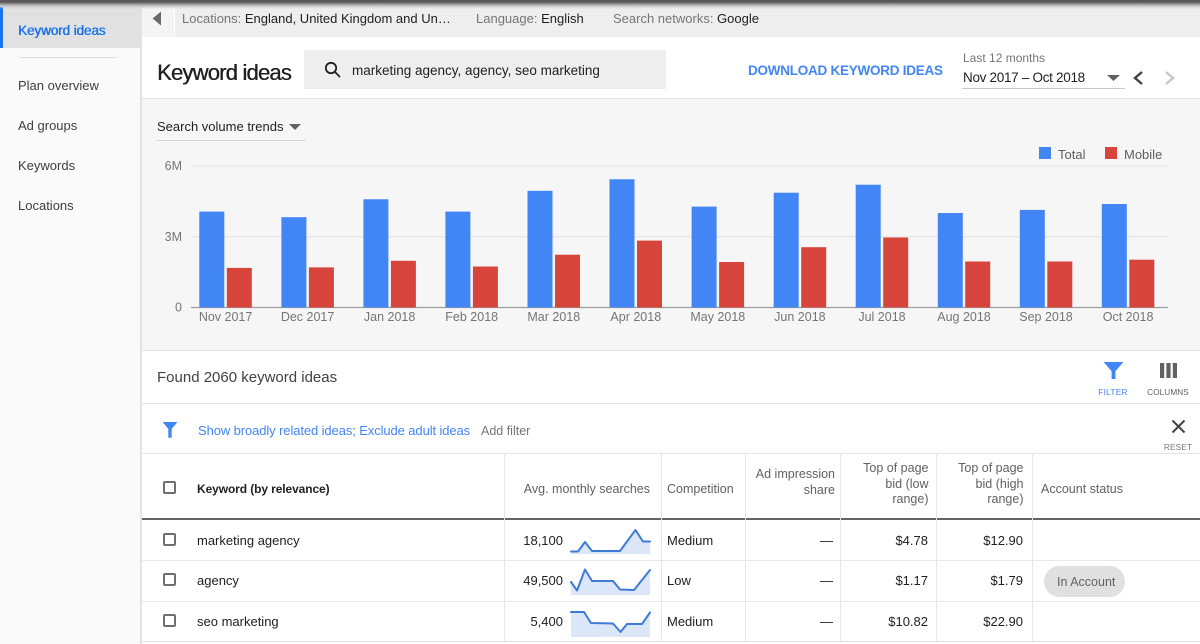  Describe the element at coordinates (226, 317) in the screenshot. I see `svg-text: Nov 2017` at that location.